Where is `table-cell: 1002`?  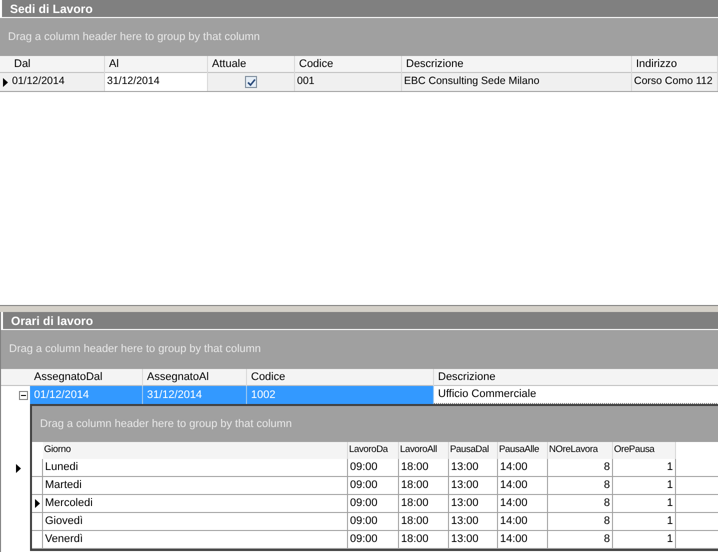
table-cell: 1002 is located at coordinates (340, 395).